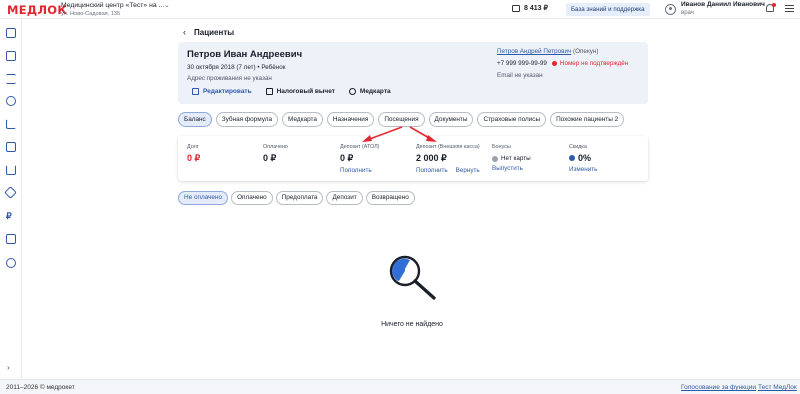 This screenshot has width=800, height=394. Describe the element at coordinates (608, 9) in the screenshot. I see `knowledge-base-button: База знаний и поддержка` at that location.